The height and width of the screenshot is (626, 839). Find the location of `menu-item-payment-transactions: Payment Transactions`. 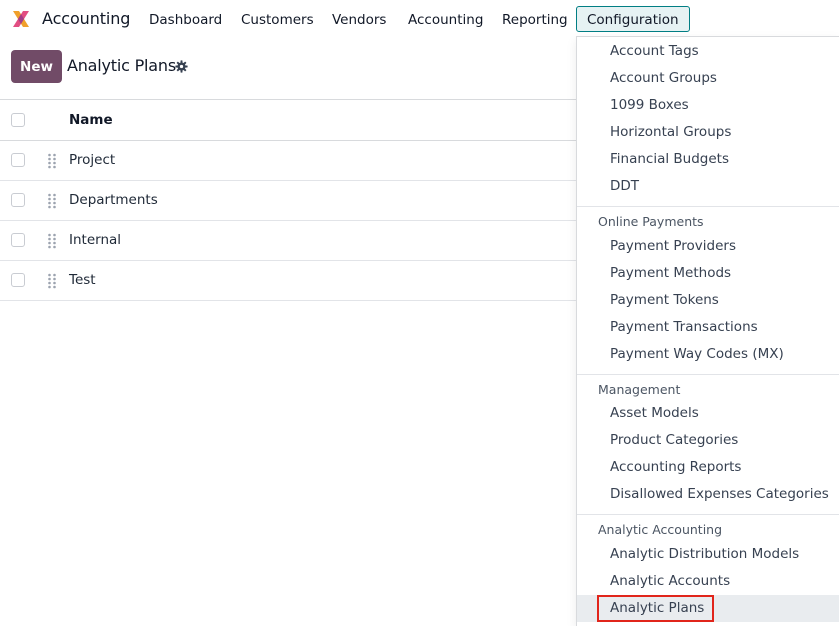

menu-item-payment-transactions: Payment Transactions is located at coordinates (708, 327).